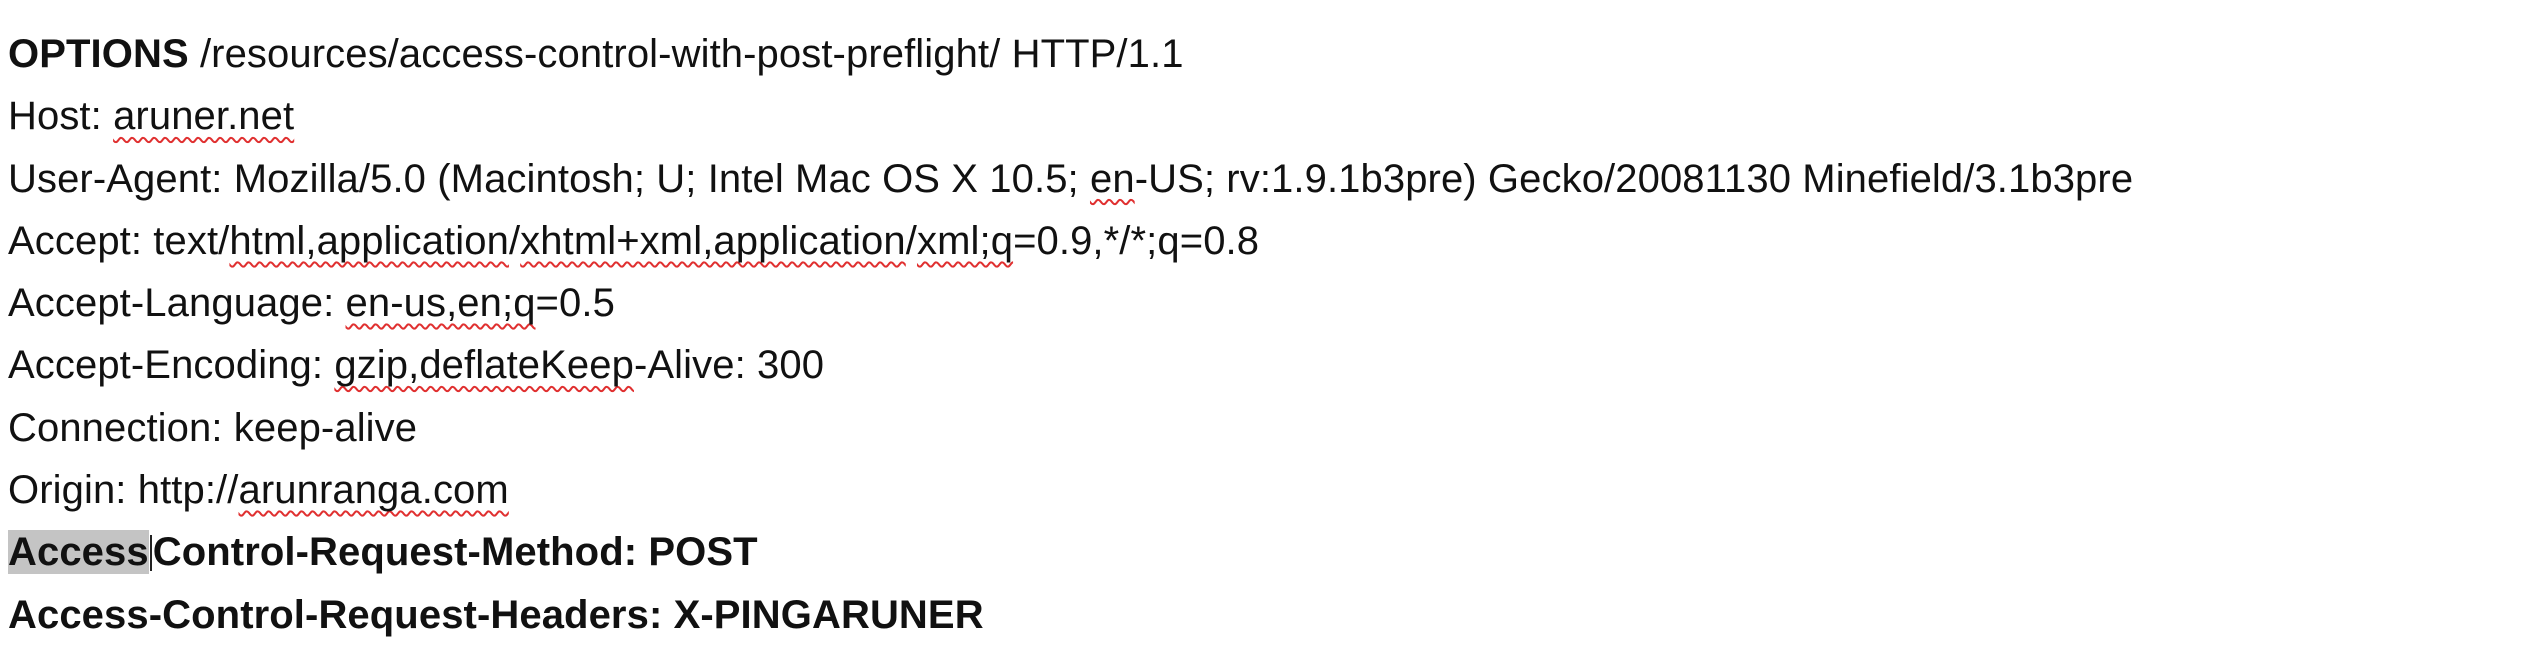 The width and height of the screenshot is (2544, 656). I want to click on accept-part-2: html,application, so click(369, 240).